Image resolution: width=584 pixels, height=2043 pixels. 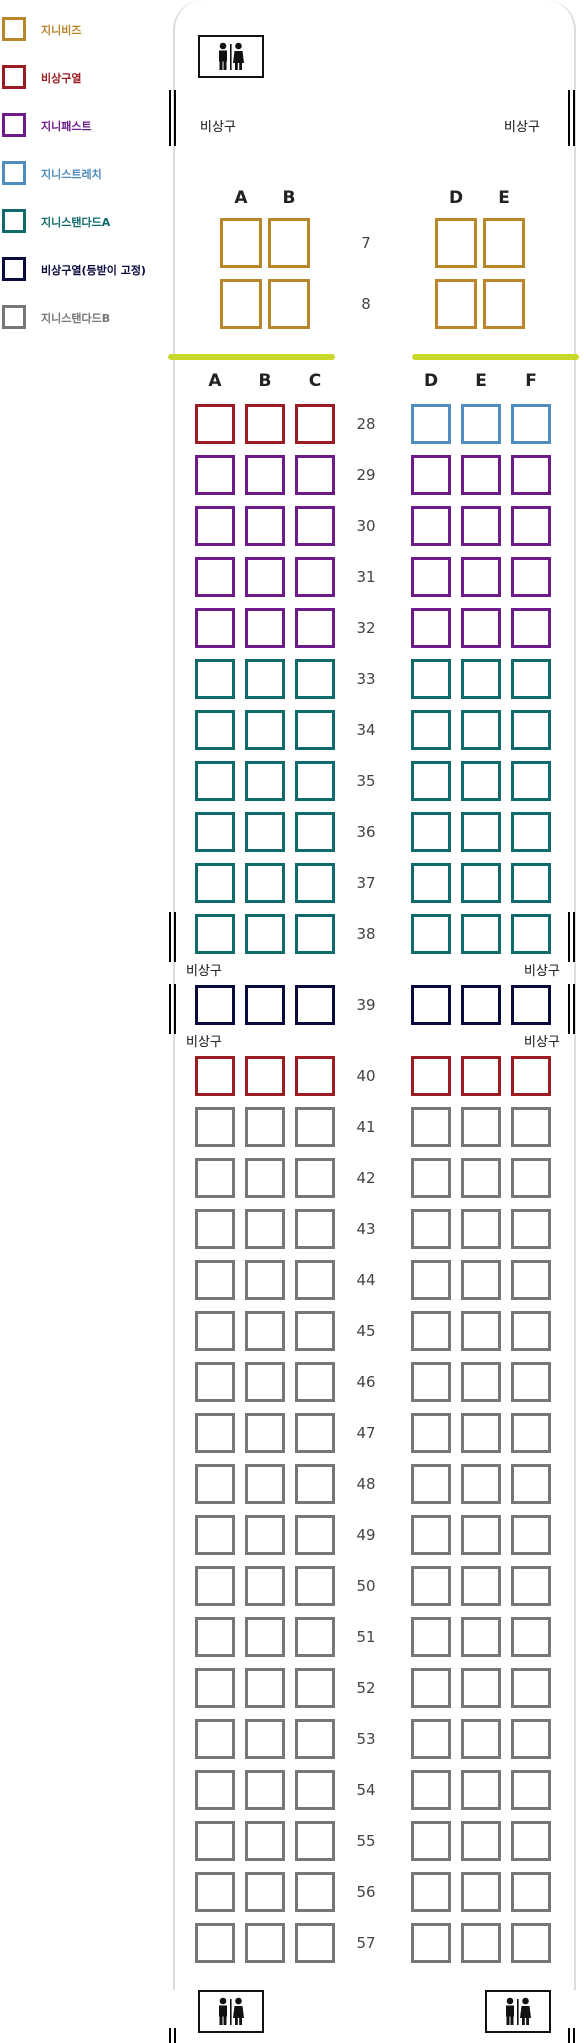 I want to click on seat-40B, so click(x=265, y=1076).